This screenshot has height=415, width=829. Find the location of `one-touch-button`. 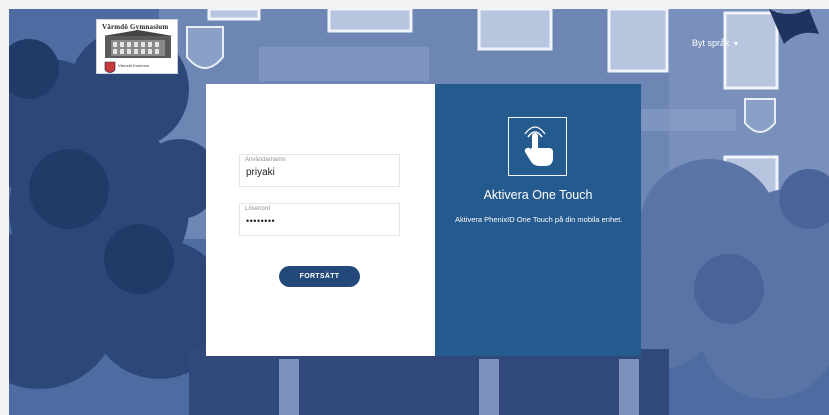

one-touch-button is located at coordinates (537, 146).